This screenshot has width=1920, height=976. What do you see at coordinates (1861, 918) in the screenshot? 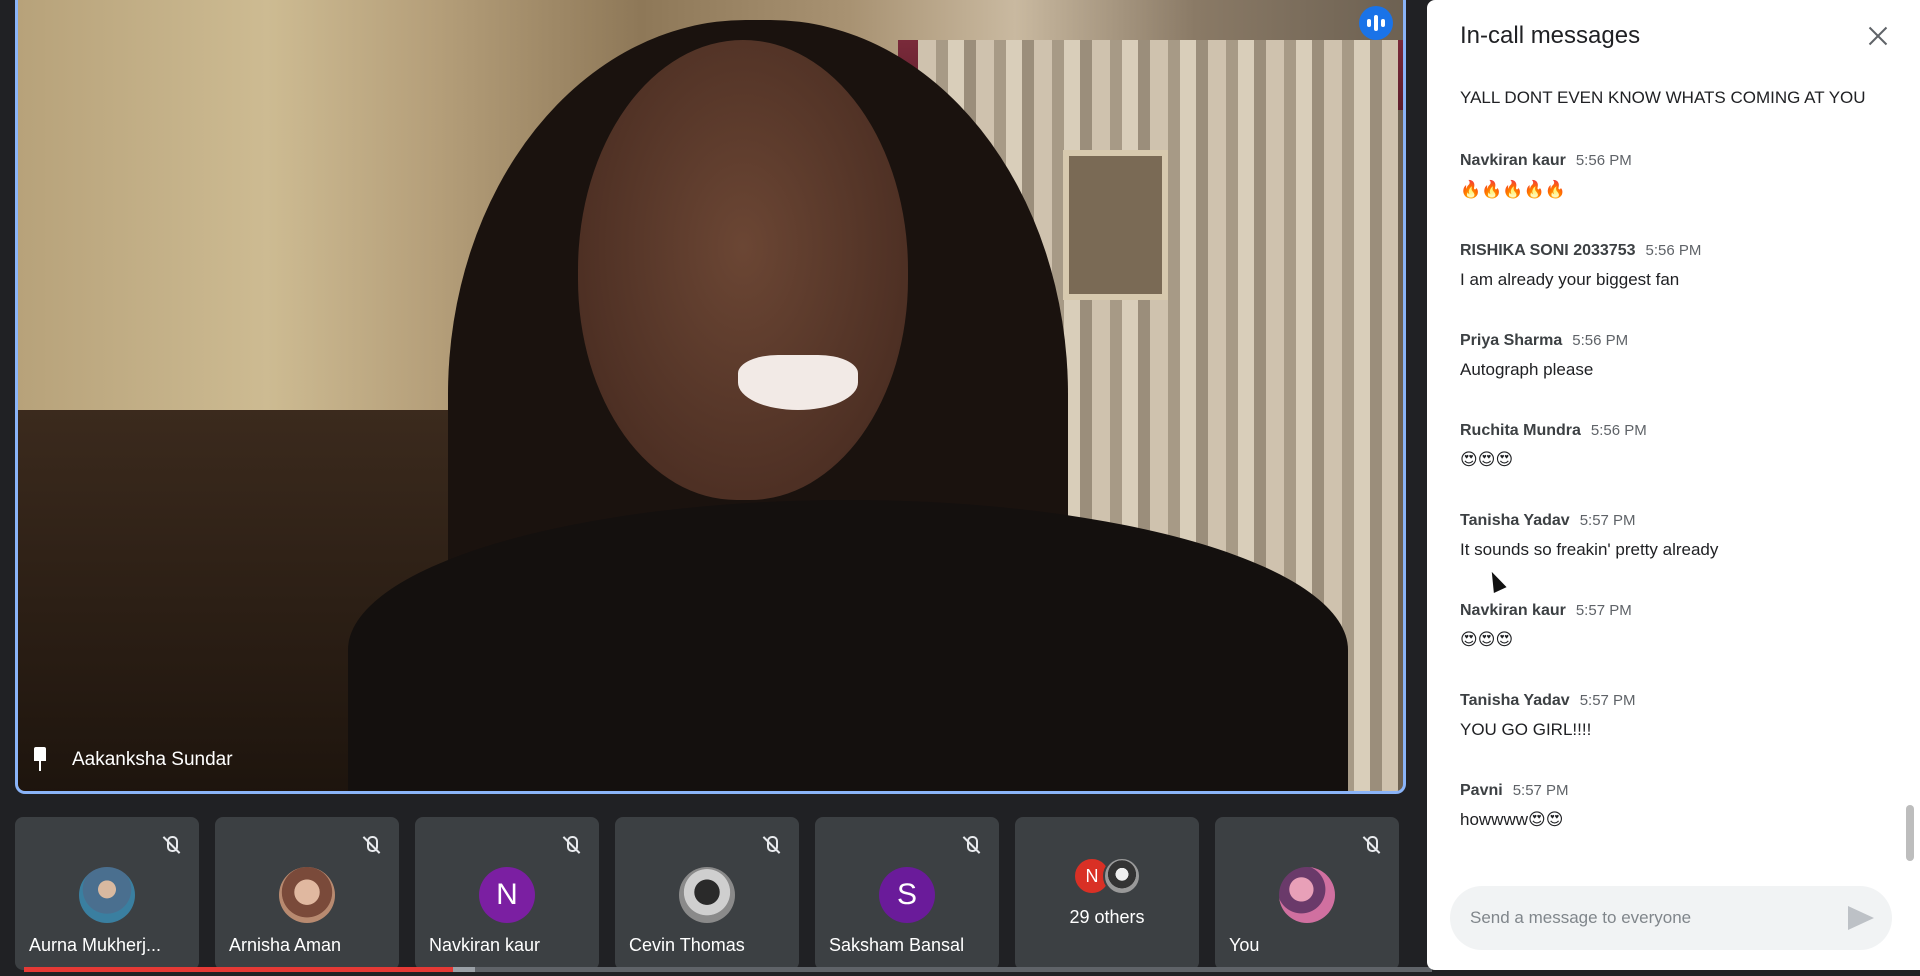
I see `send-icon` at bounding box center [1861, 918].